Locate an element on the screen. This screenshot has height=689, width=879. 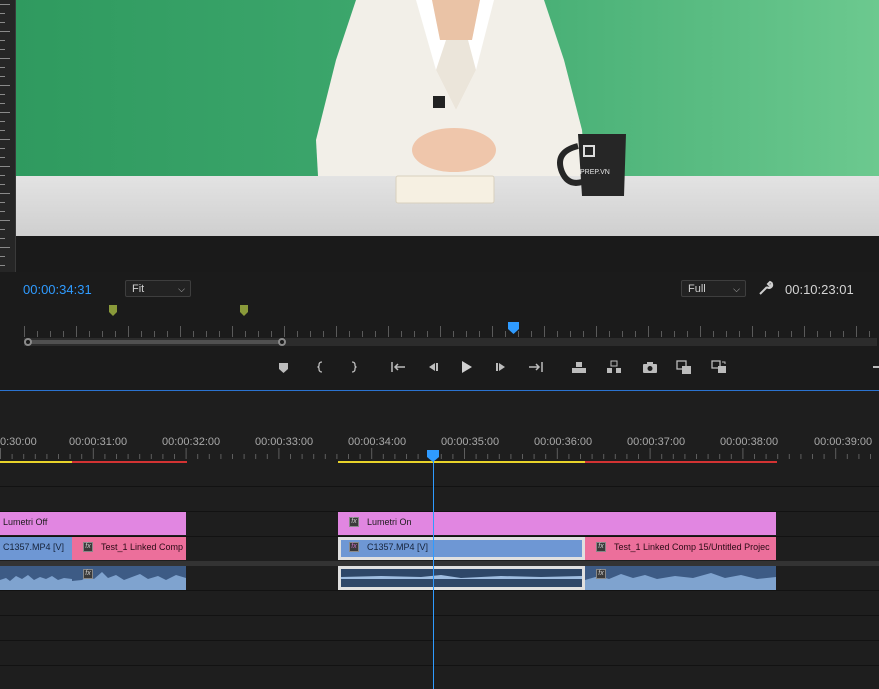
extract-icon is located at coordinates (614, 366).